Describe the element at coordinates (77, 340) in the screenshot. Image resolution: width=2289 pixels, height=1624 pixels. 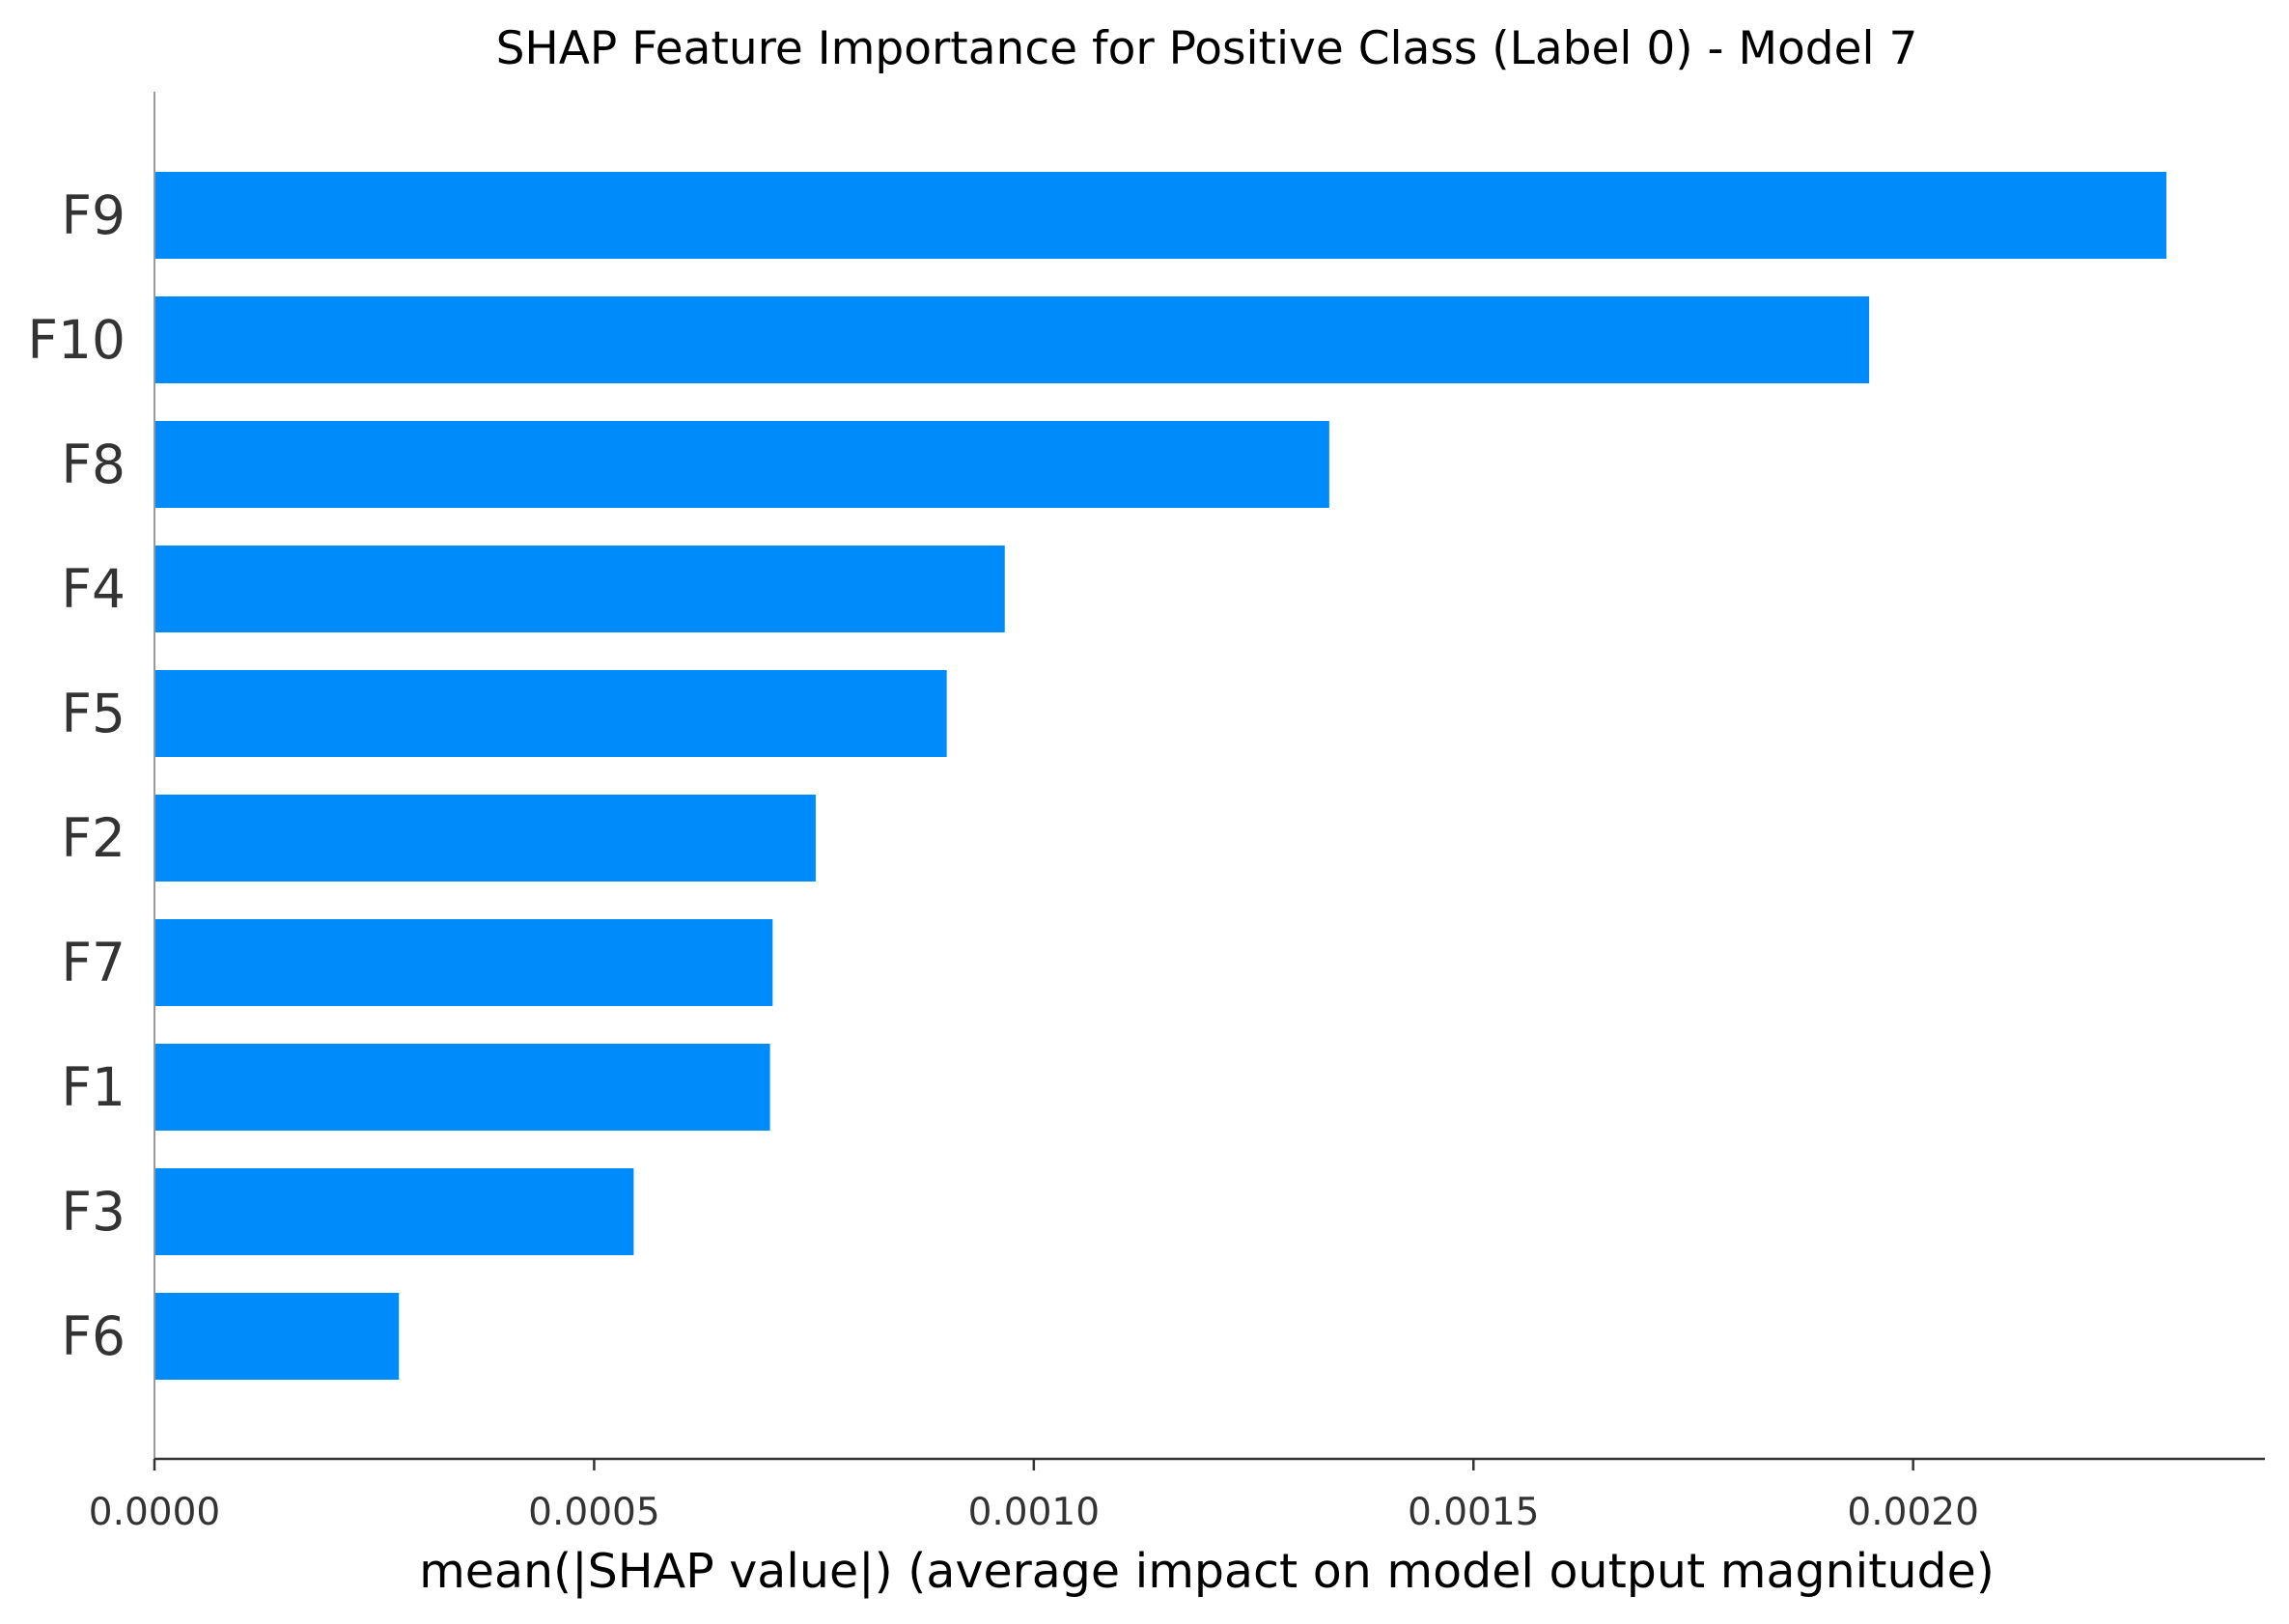
I see `y-tick-label-f10: F10` at that location.